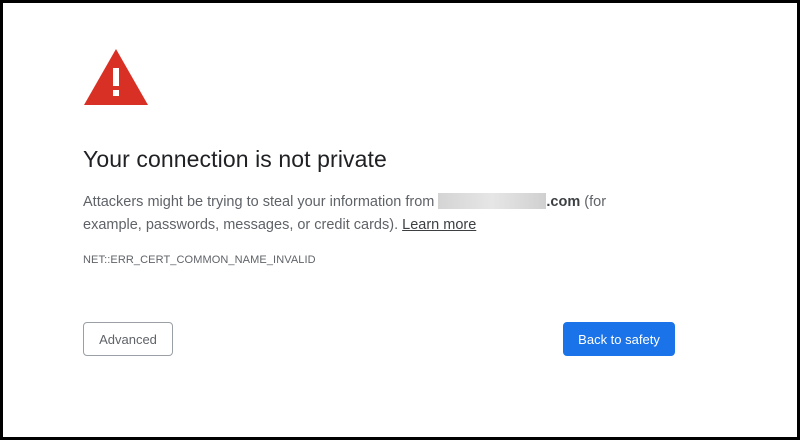 This screenshot has width=800, height=440. Describe the element at coordinates (128, 339) in the screenshot. I see `advanced-button: Advanced` at that location.